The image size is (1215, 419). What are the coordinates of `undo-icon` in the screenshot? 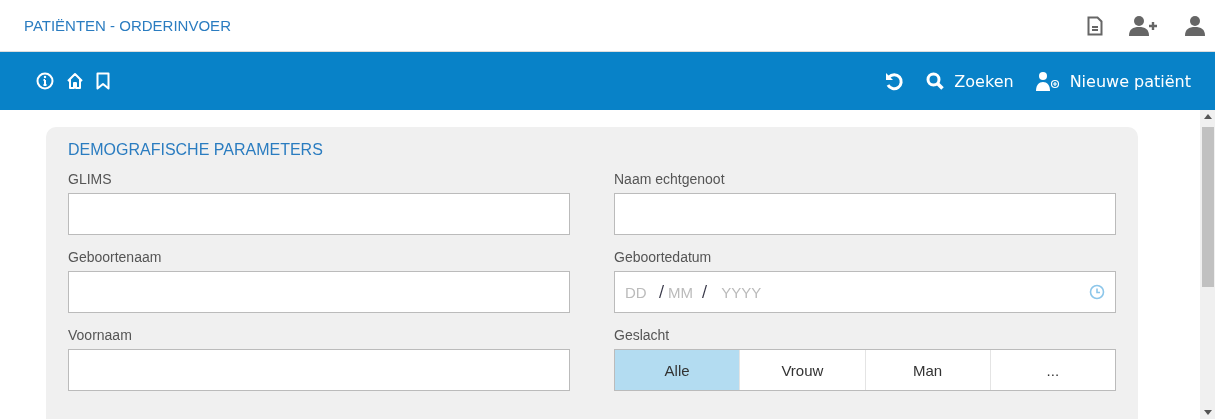 It's located at (894, 81).